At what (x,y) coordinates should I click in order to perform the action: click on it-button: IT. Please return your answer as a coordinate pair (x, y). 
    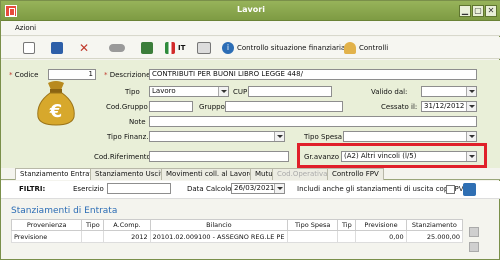
    Looking at the image, I should click on (175, 48).